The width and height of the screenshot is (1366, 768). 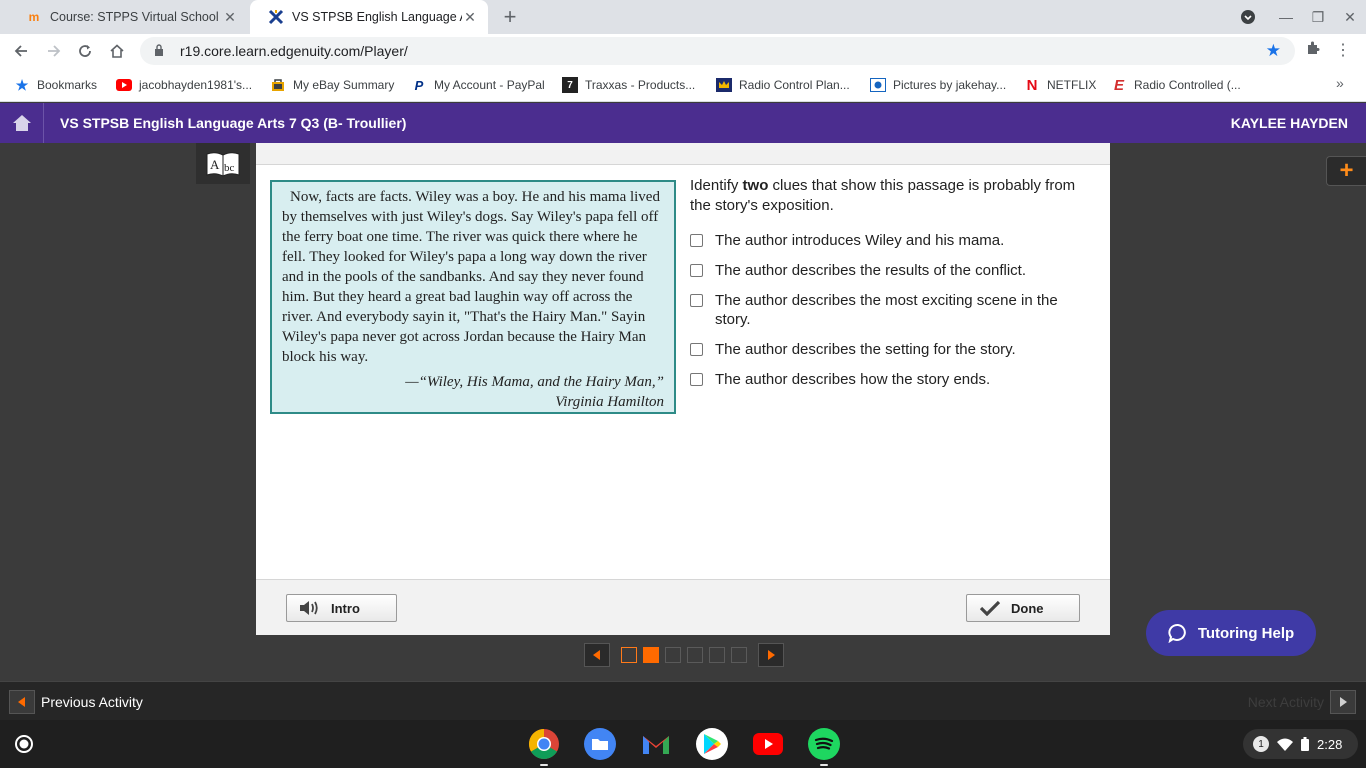 What do you see at coordinates (600, 744) in the screenshot?
I see `files-icon` at bounding box center [600, 744].